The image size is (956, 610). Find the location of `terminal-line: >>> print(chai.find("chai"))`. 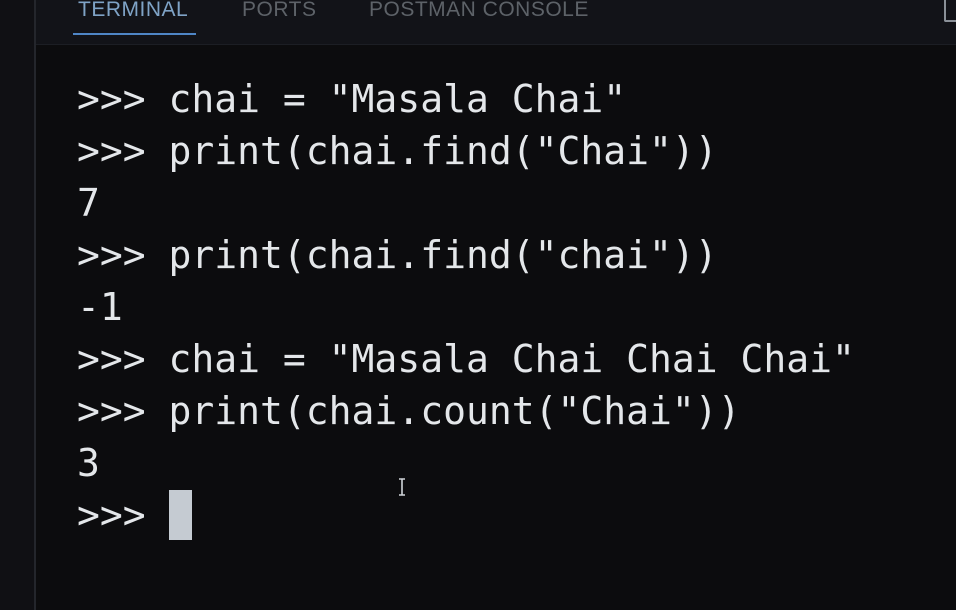

terminal-line: >>> print(chai.find("chai")) is located at coordinates (507, 258).